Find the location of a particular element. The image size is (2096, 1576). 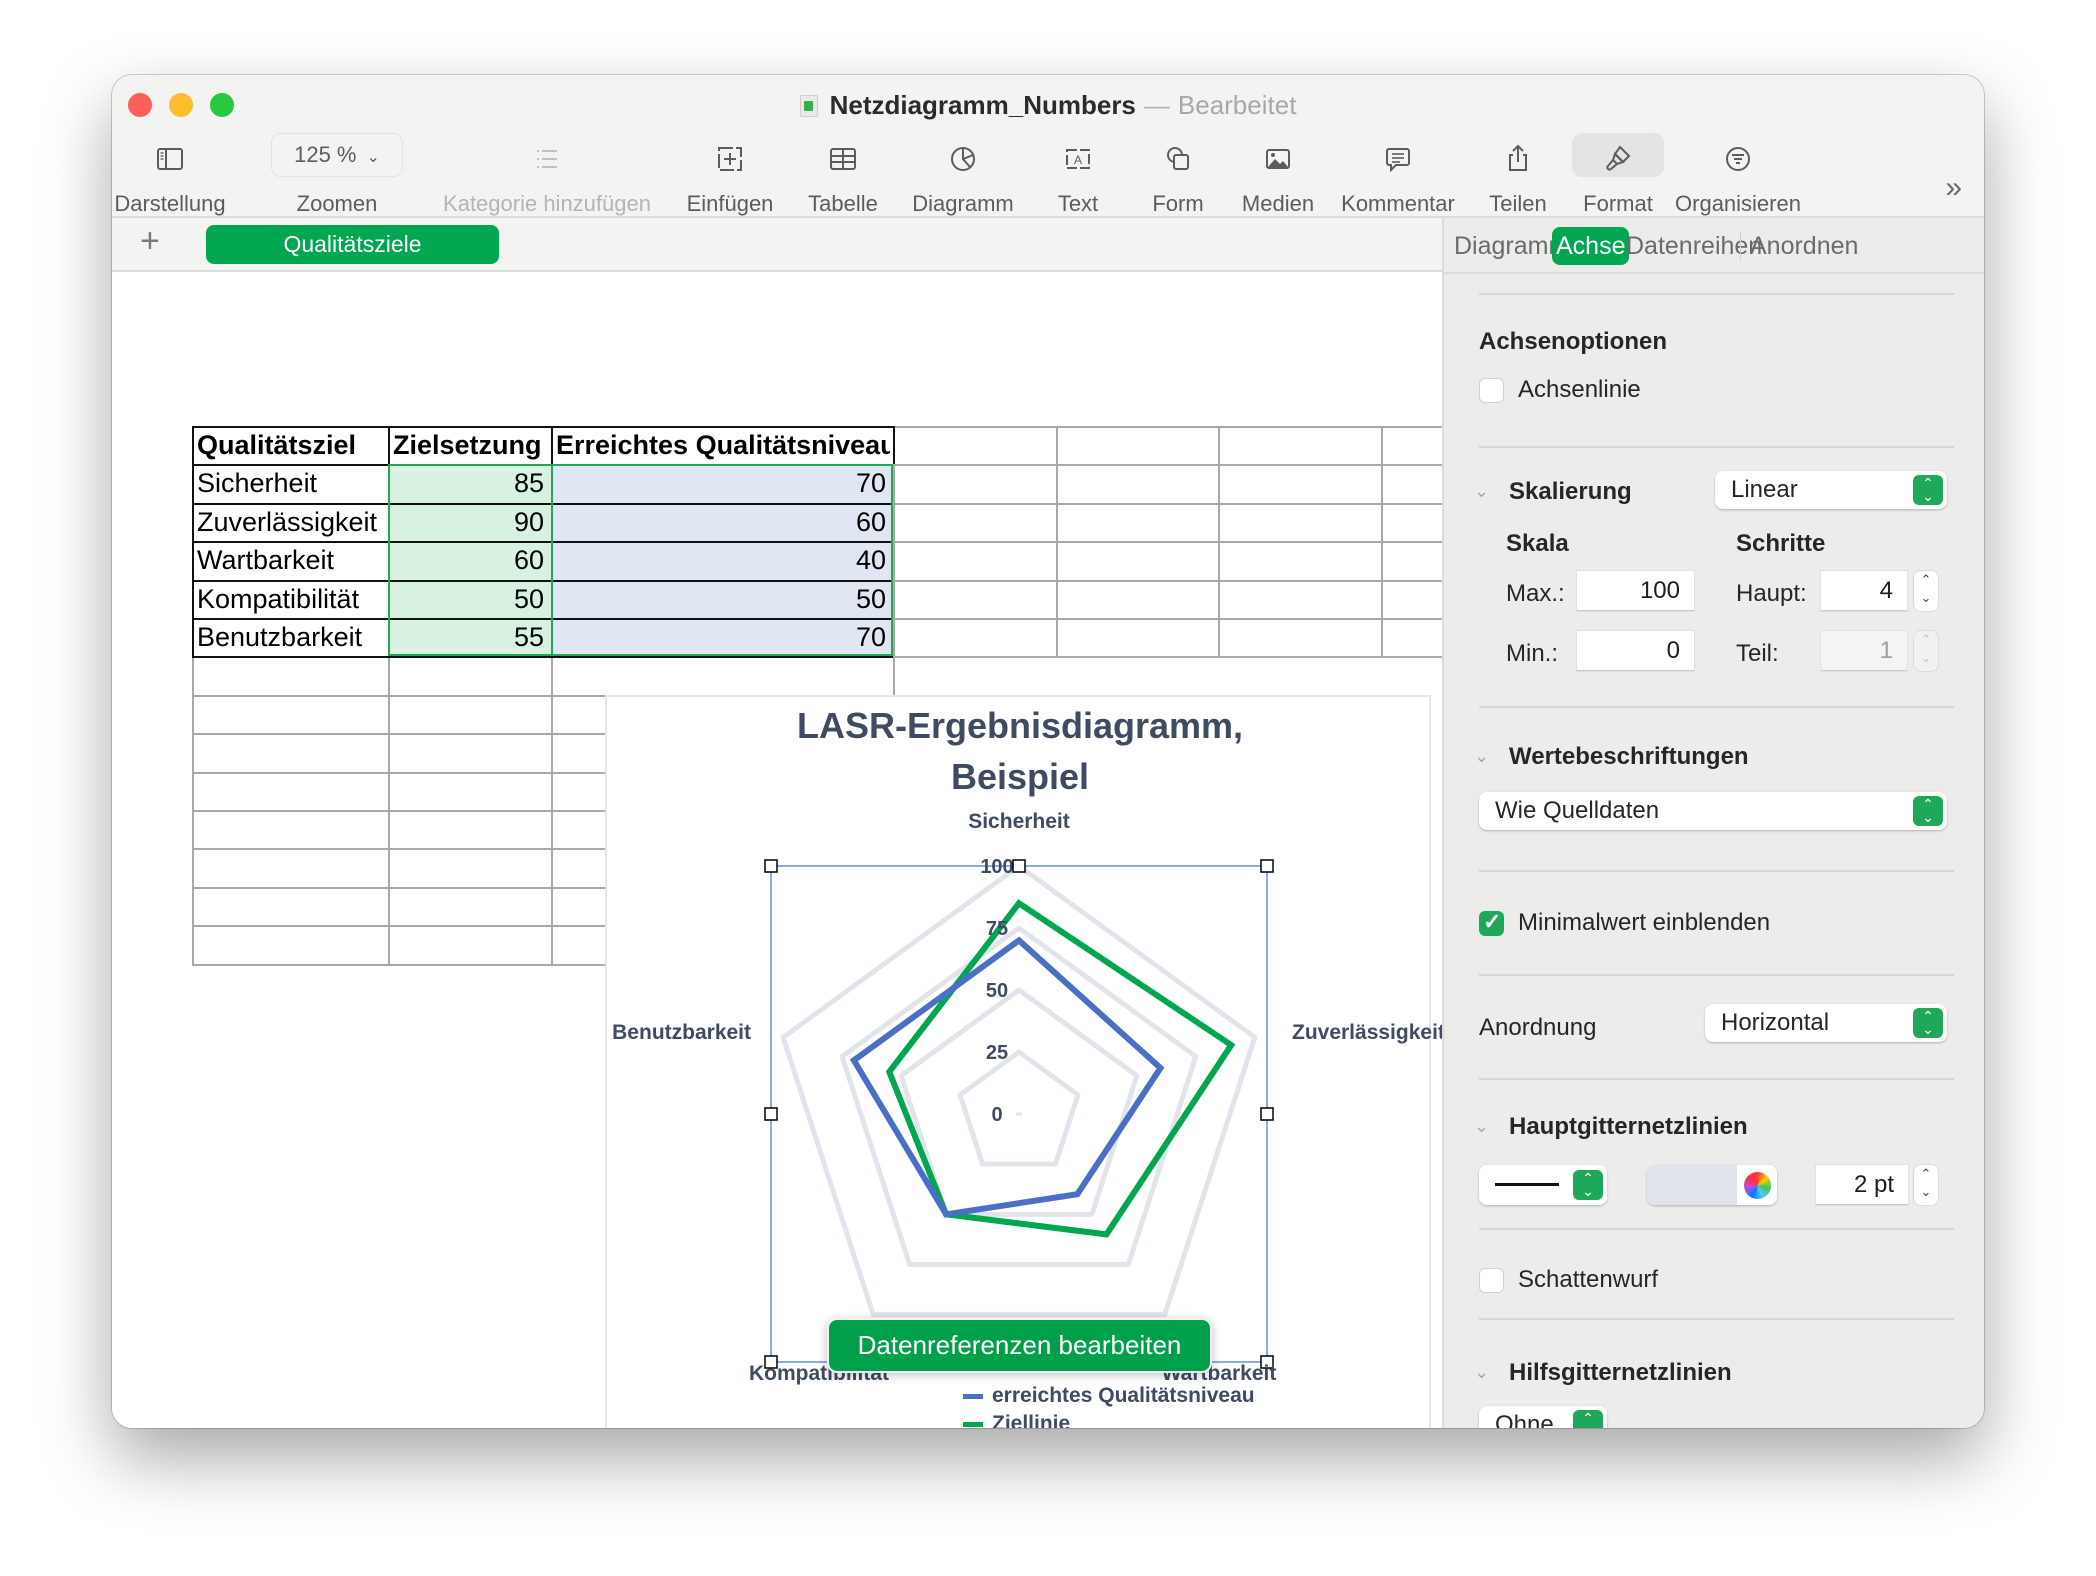

toolbar-label: Tabelle is located at coordinates (843, 203).